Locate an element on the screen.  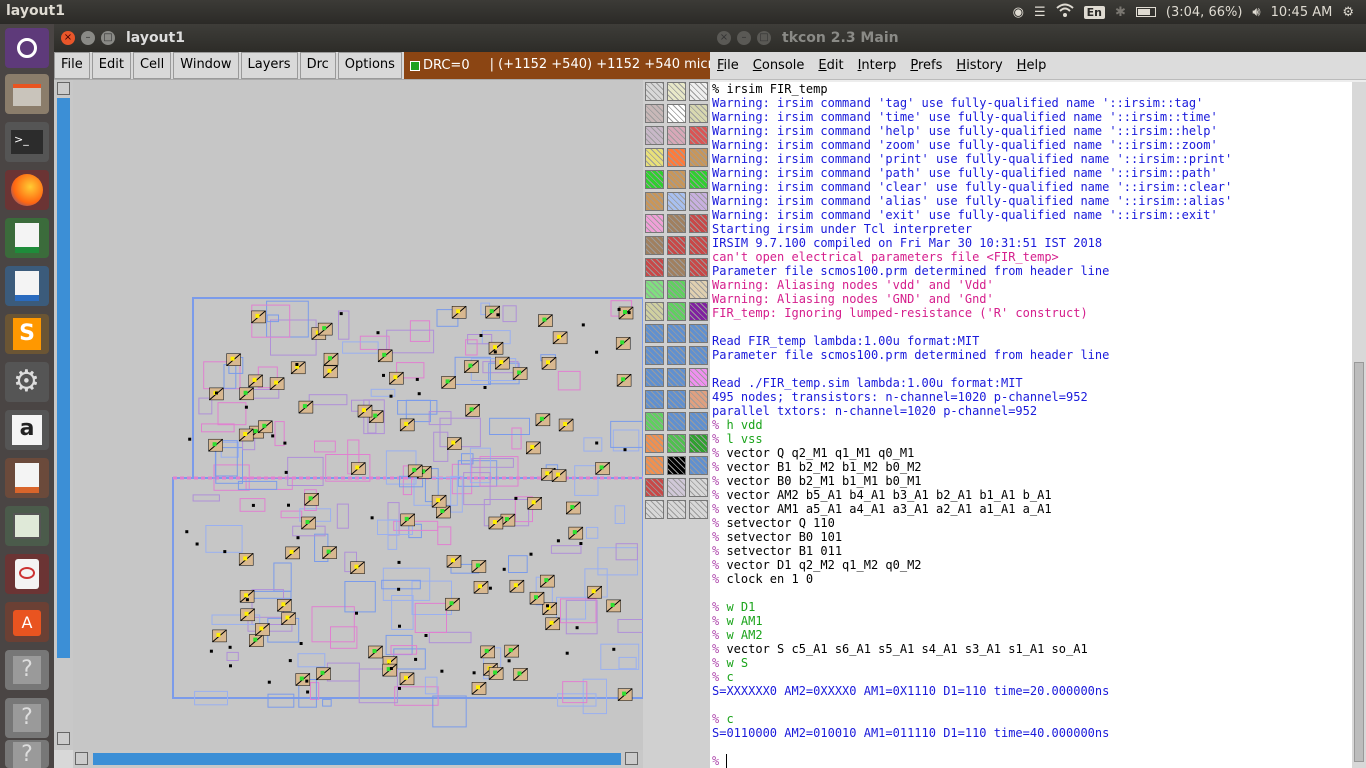
layout-horizontal-scrollbar is located at coordinates (358, 759).